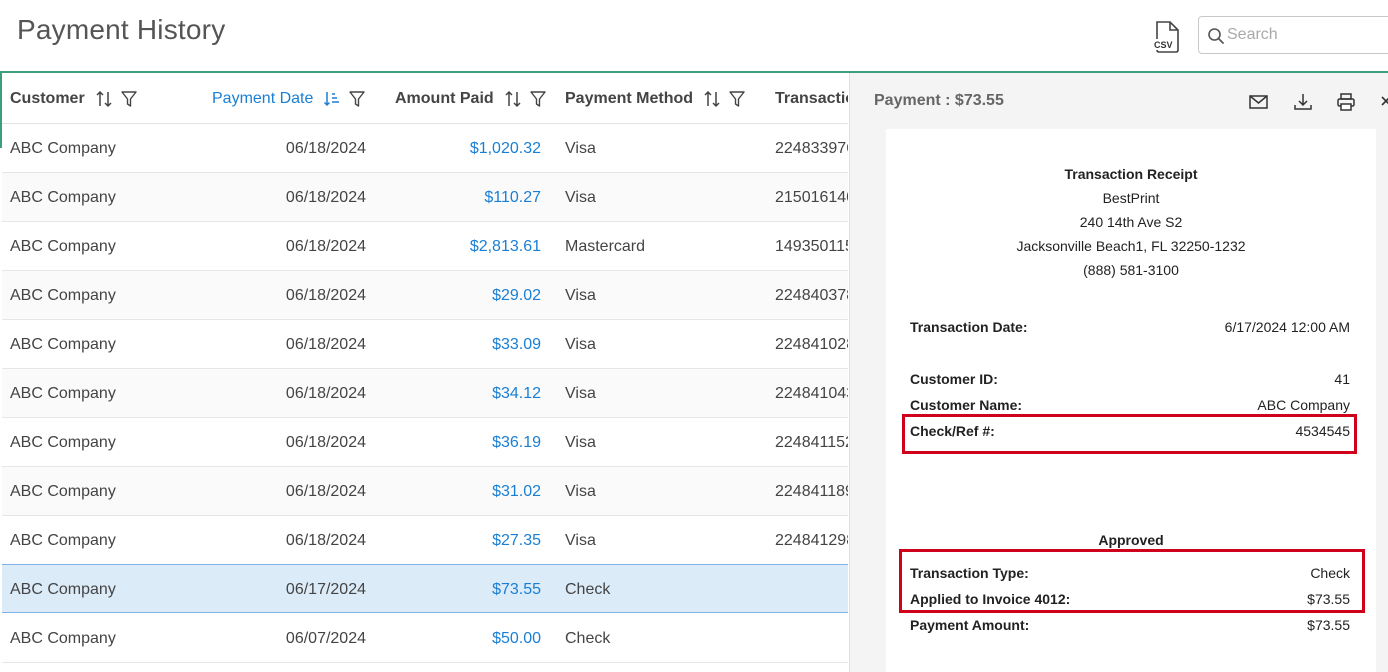 Image resolution: width=1388 pixels, height=672 pixels. What do you see at coordinates (1131, 174) in the screenshot?
I see `receipt-heading: Transaction Receipt` at bounding box center [1131, 174].